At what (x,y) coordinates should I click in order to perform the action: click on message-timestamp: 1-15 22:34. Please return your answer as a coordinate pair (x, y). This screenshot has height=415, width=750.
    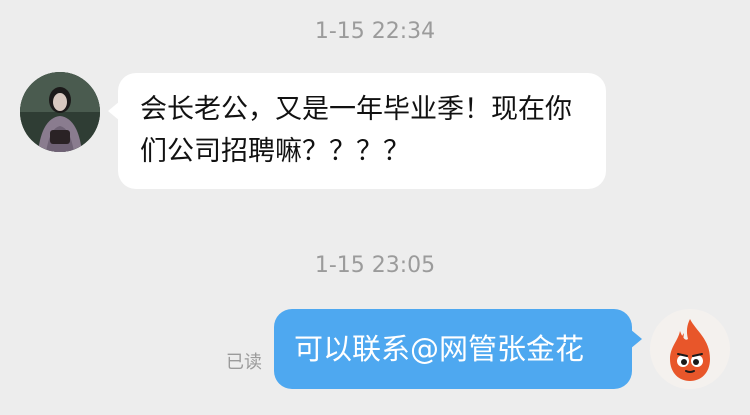
    Looking at the image, I should click on (375, 31).